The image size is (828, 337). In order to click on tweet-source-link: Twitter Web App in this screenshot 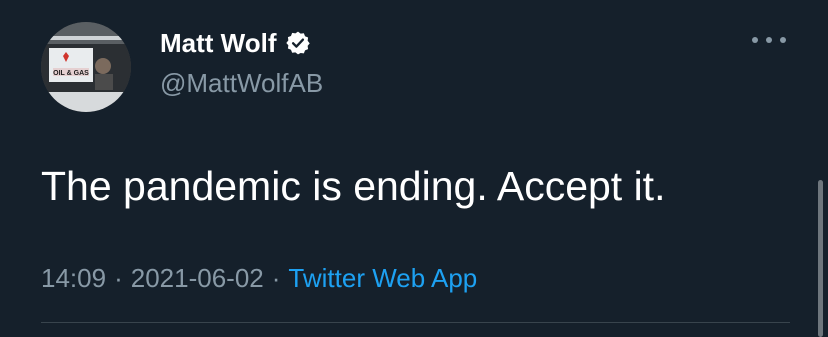, I will do `click(382, 278)`.